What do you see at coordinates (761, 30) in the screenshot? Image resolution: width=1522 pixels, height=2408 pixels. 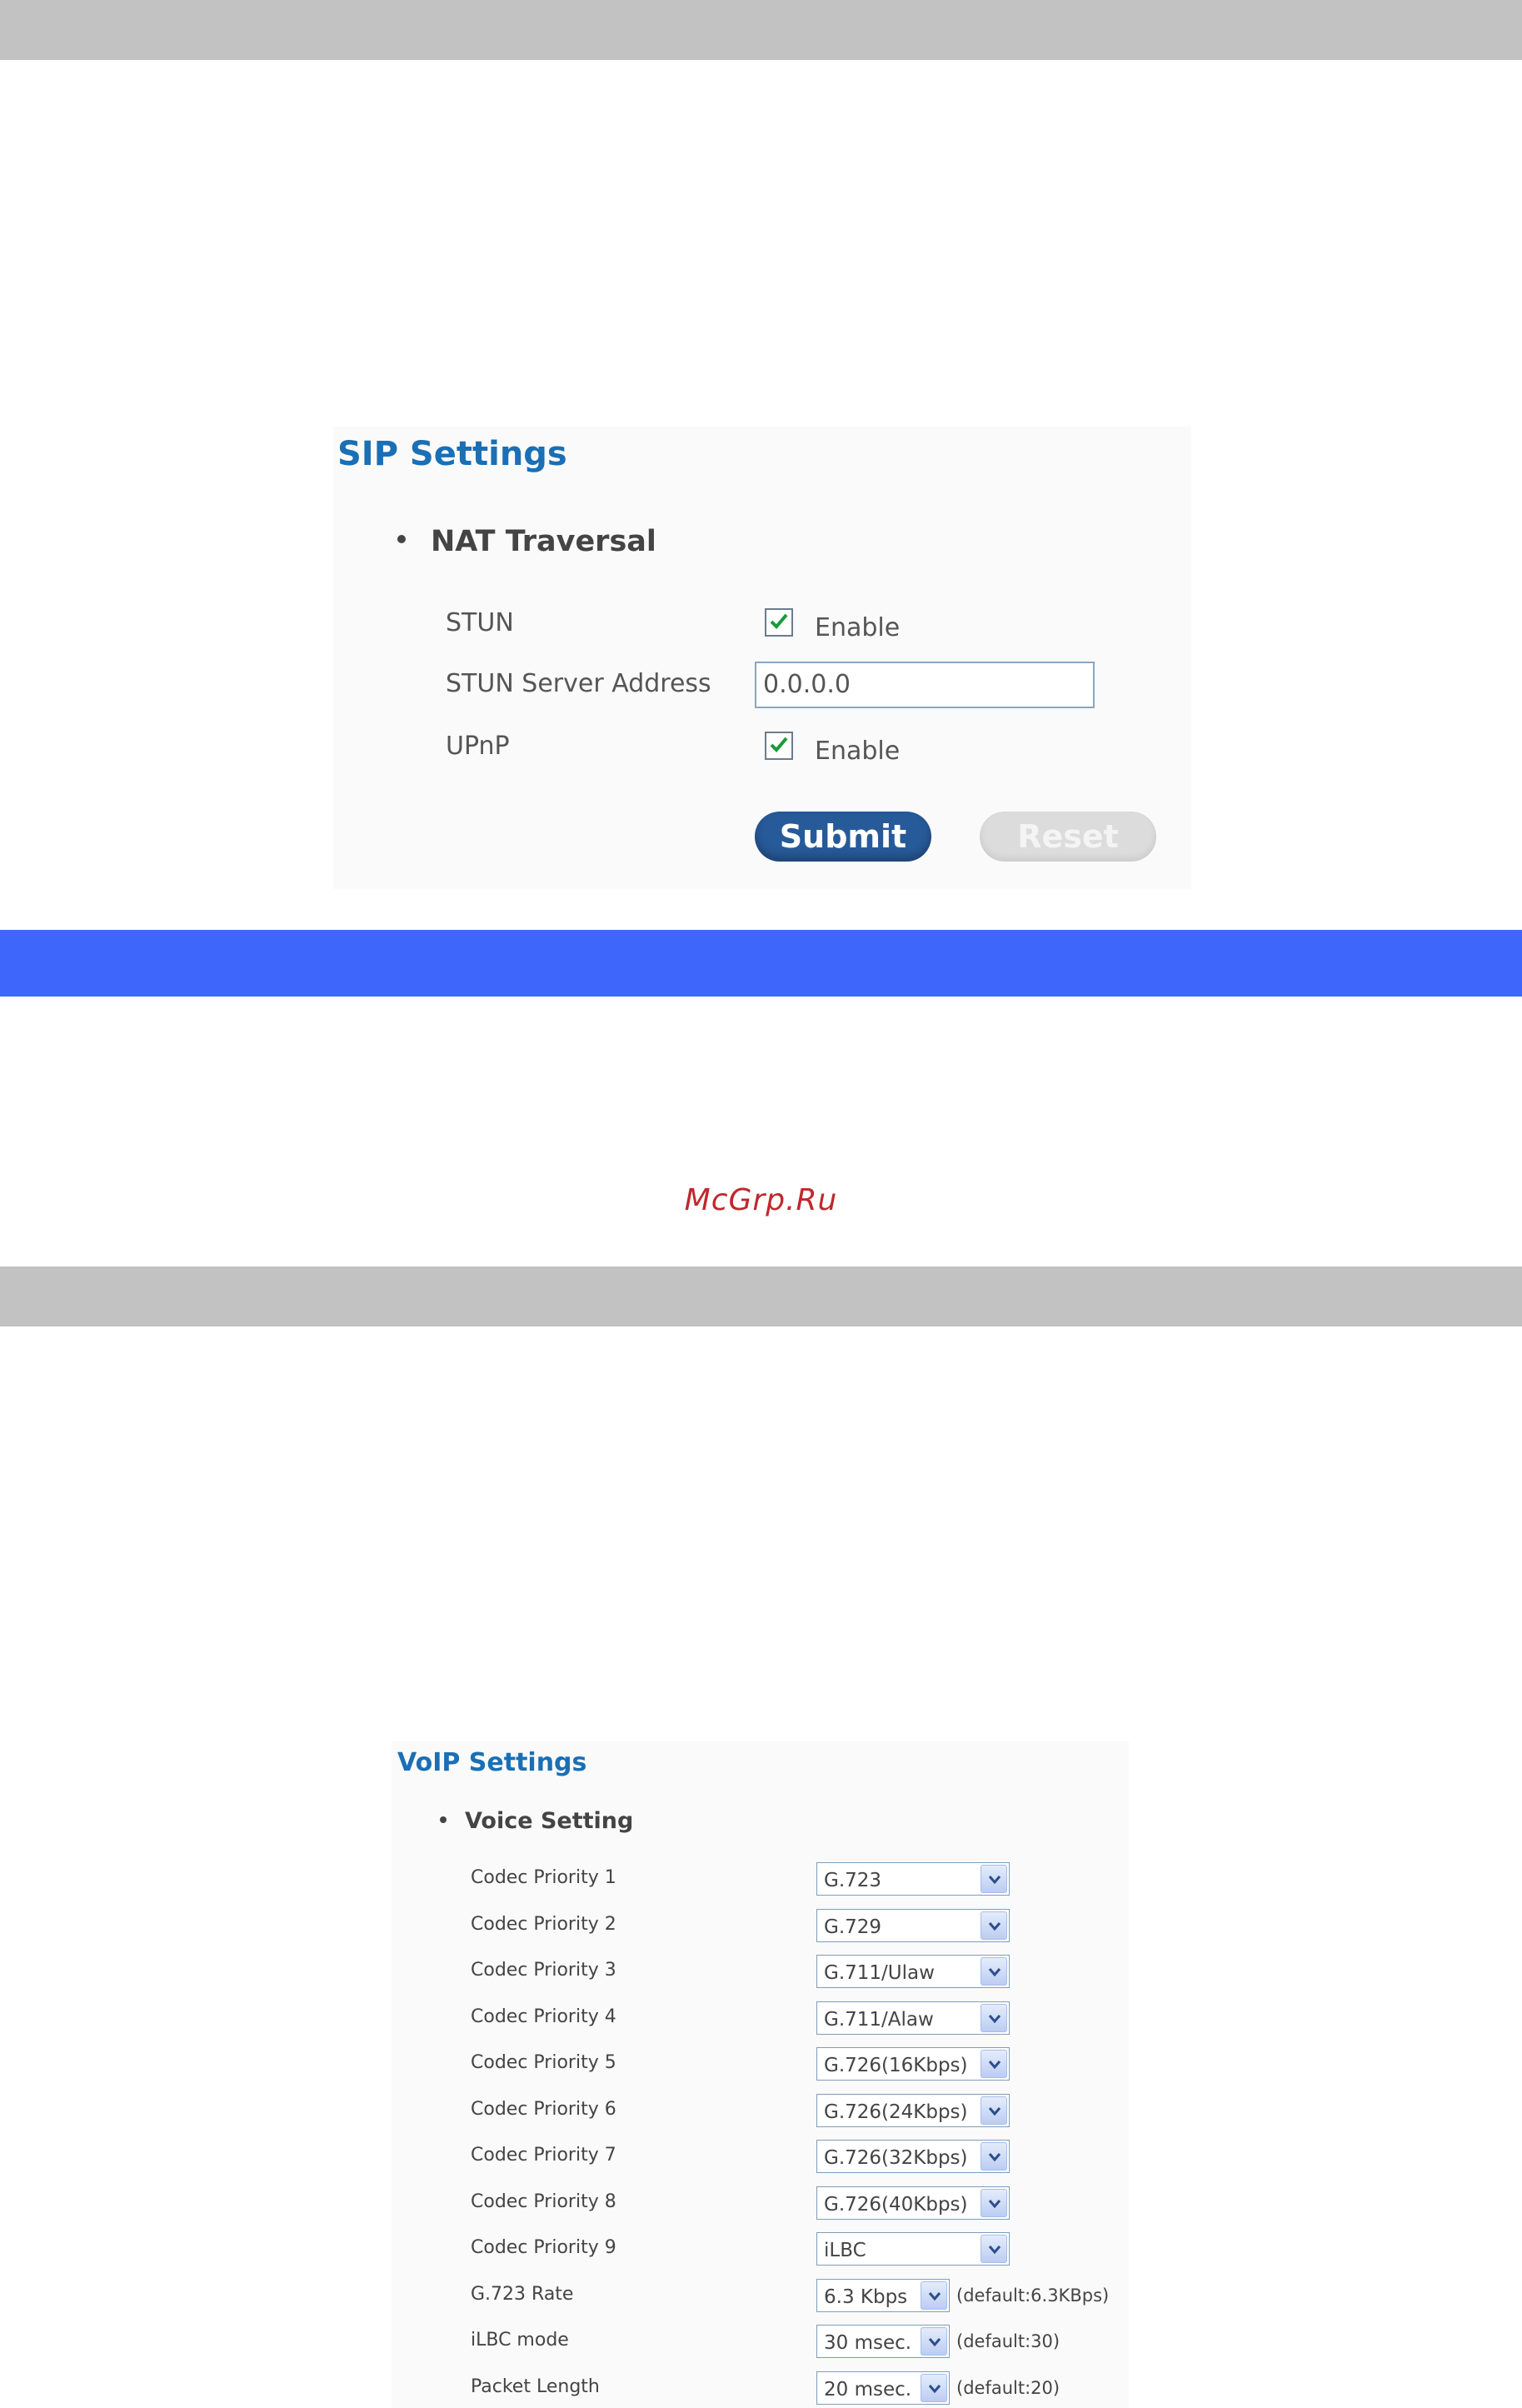 I see `top-gray-bar` at bounding box center [761, 30].